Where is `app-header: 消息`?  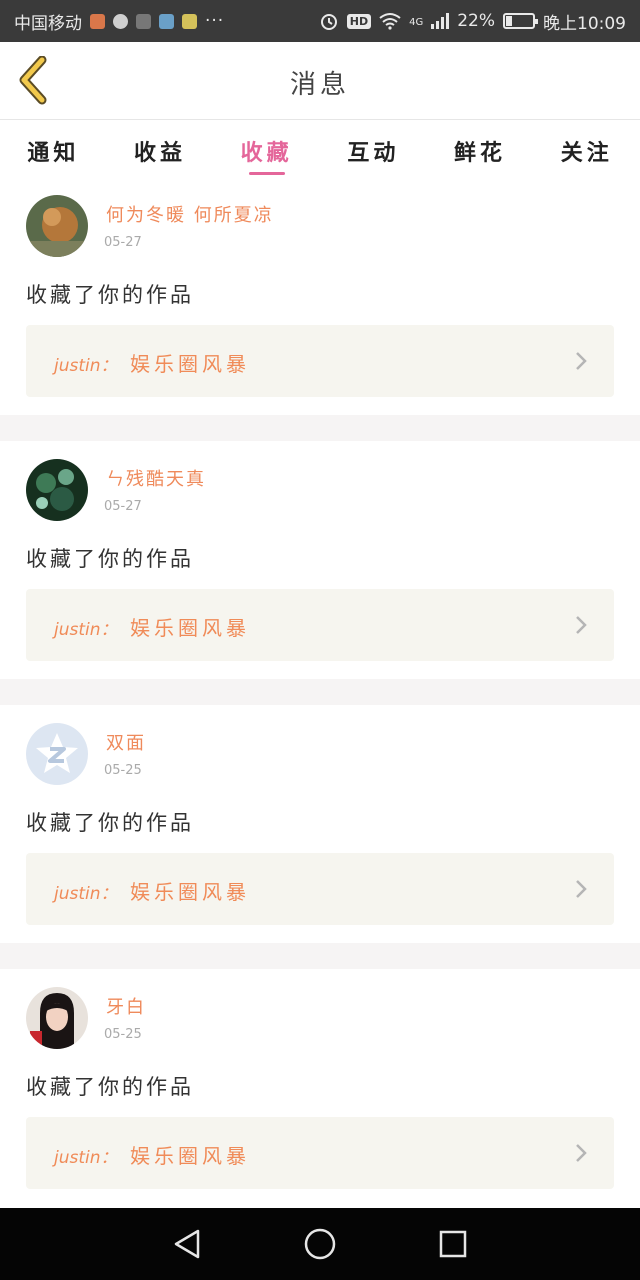
app-header: 消息 is located at coordinates (320, 81).